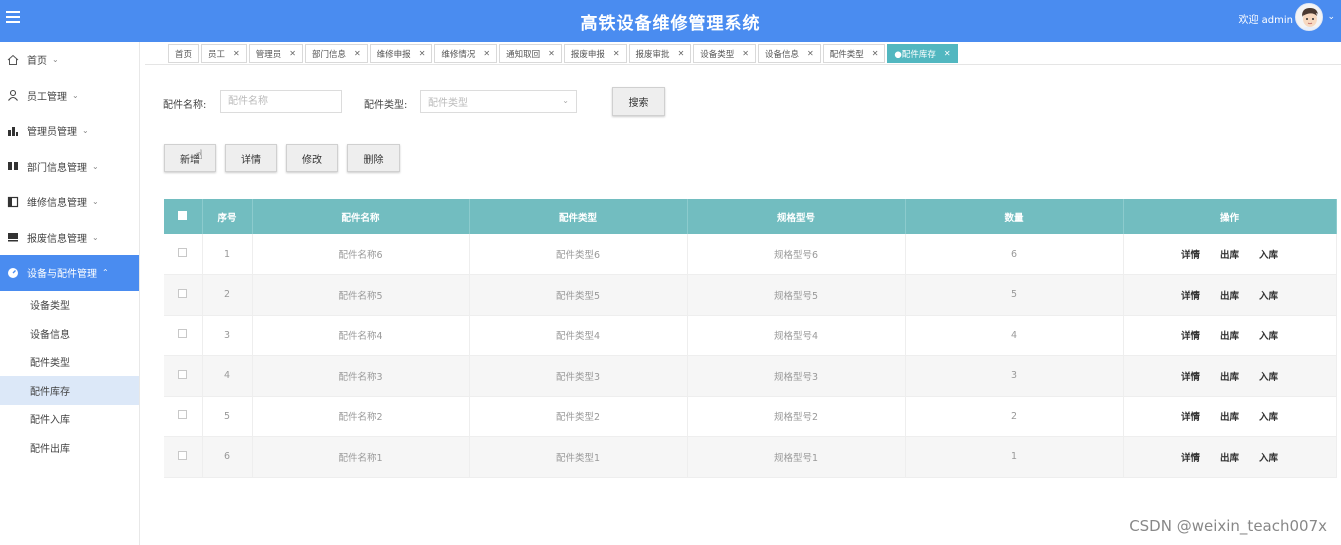 The height and width of the screenshot is (545, 1341). I want to click on sidebar-item-department: 部门信息管理 ⌄, so click(69, 167).